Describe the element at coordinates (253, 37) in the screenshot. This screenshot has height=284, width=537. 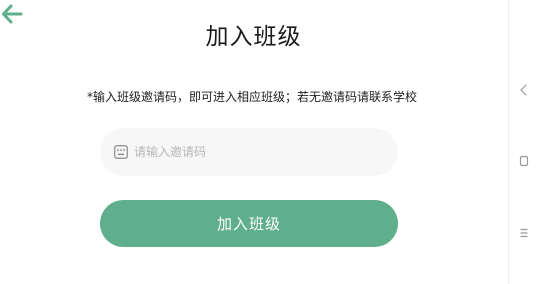
I see `page-title: 加入班级` at that location.